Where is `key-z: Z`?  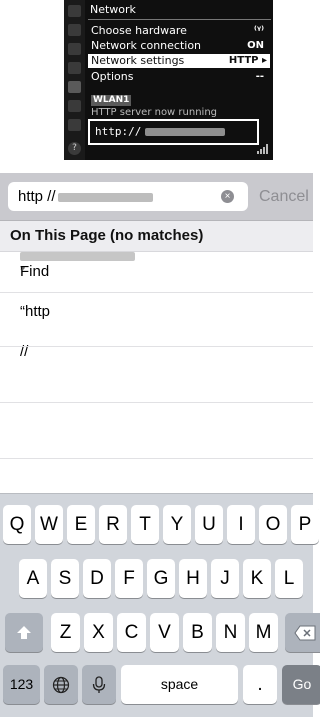
key-z: Z is located at coordinates (65, 632).